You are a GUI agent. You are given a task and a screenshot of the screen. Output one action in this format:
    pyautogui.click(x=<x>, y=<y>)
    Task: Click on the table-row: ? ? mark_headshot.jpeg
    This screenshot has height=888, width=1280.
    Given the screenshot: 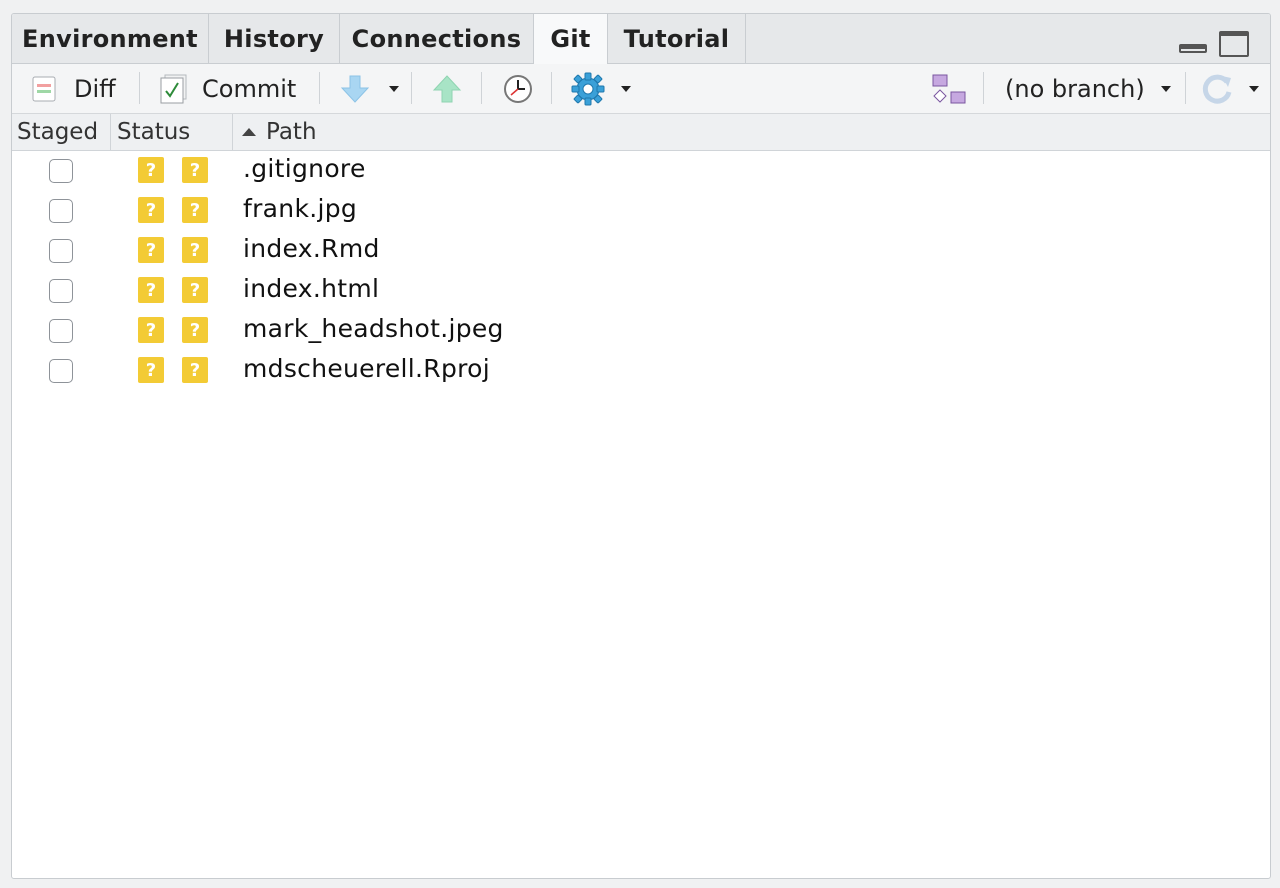 What is the action you would take?
    pyautogui.click(x=641, y=332)
    